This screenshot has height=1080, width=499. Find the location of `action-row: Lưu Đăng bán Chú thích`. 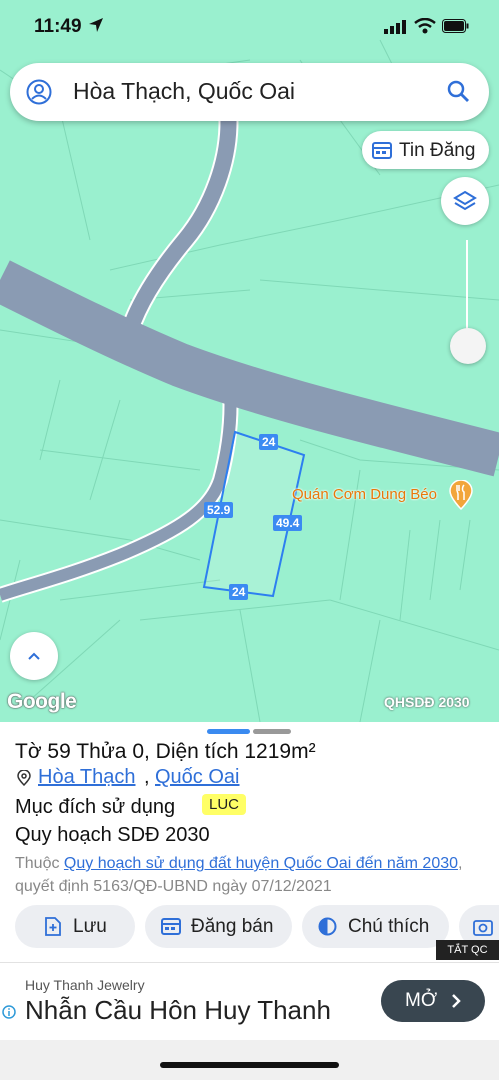

action-row: Lưu Đăng bán Chú thích is located at coordinates (249, 927).